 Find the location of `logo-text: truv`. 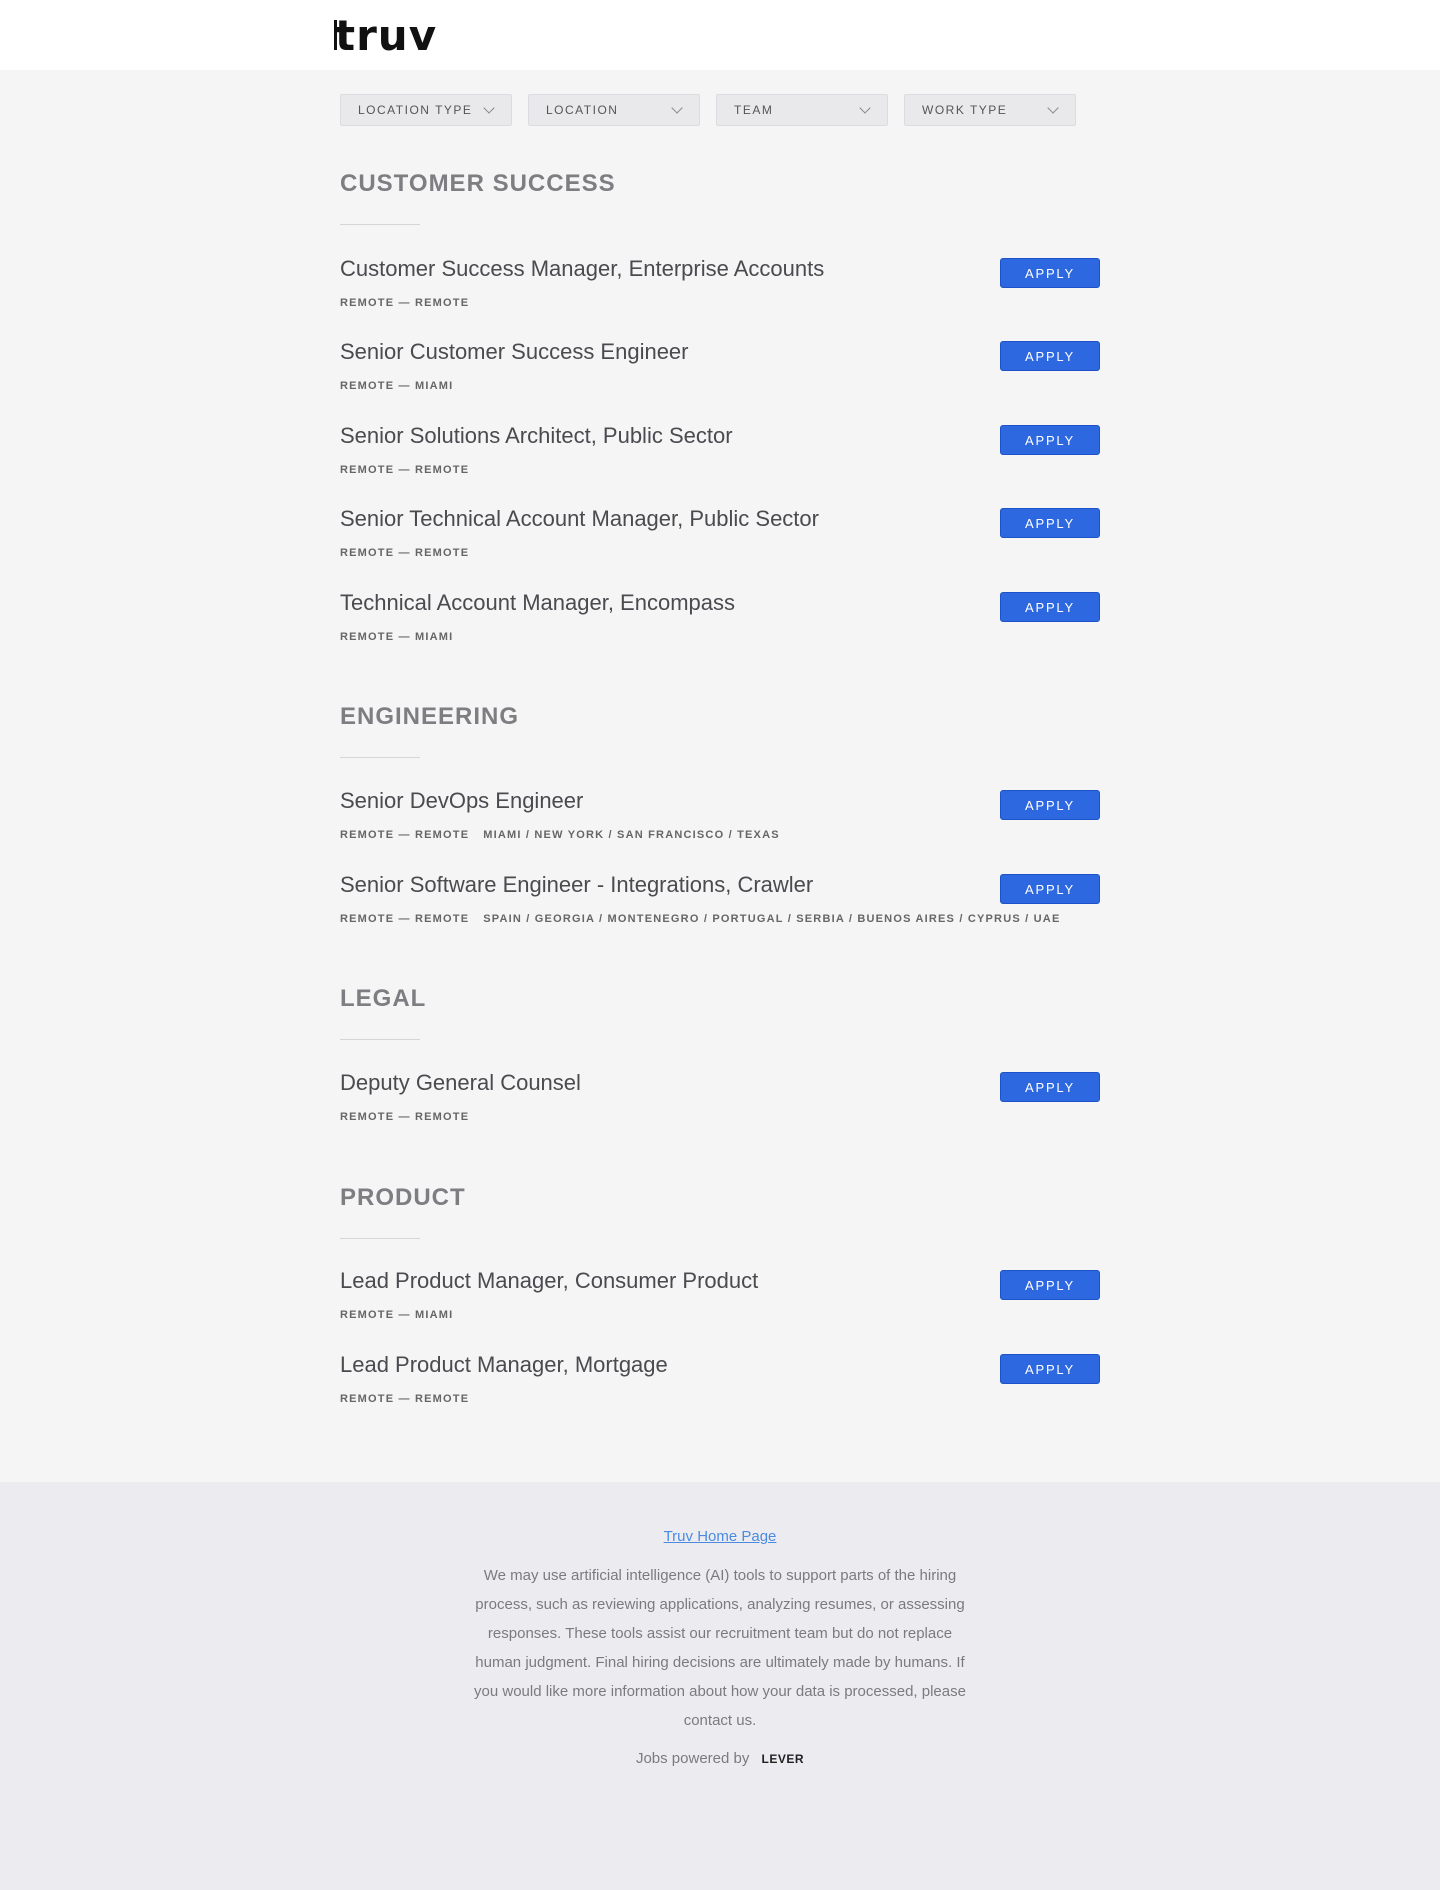

logo-text: truv is located at coordinates (386, 35).